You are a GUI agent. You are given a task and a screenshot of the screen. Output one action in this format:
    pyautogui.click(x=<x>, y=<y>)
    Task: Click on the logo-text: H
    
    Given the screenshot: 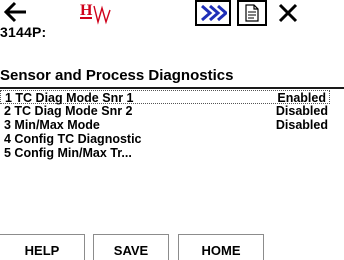 What is the action you would take?
    pyautogui.click(x=86, y=10)
    